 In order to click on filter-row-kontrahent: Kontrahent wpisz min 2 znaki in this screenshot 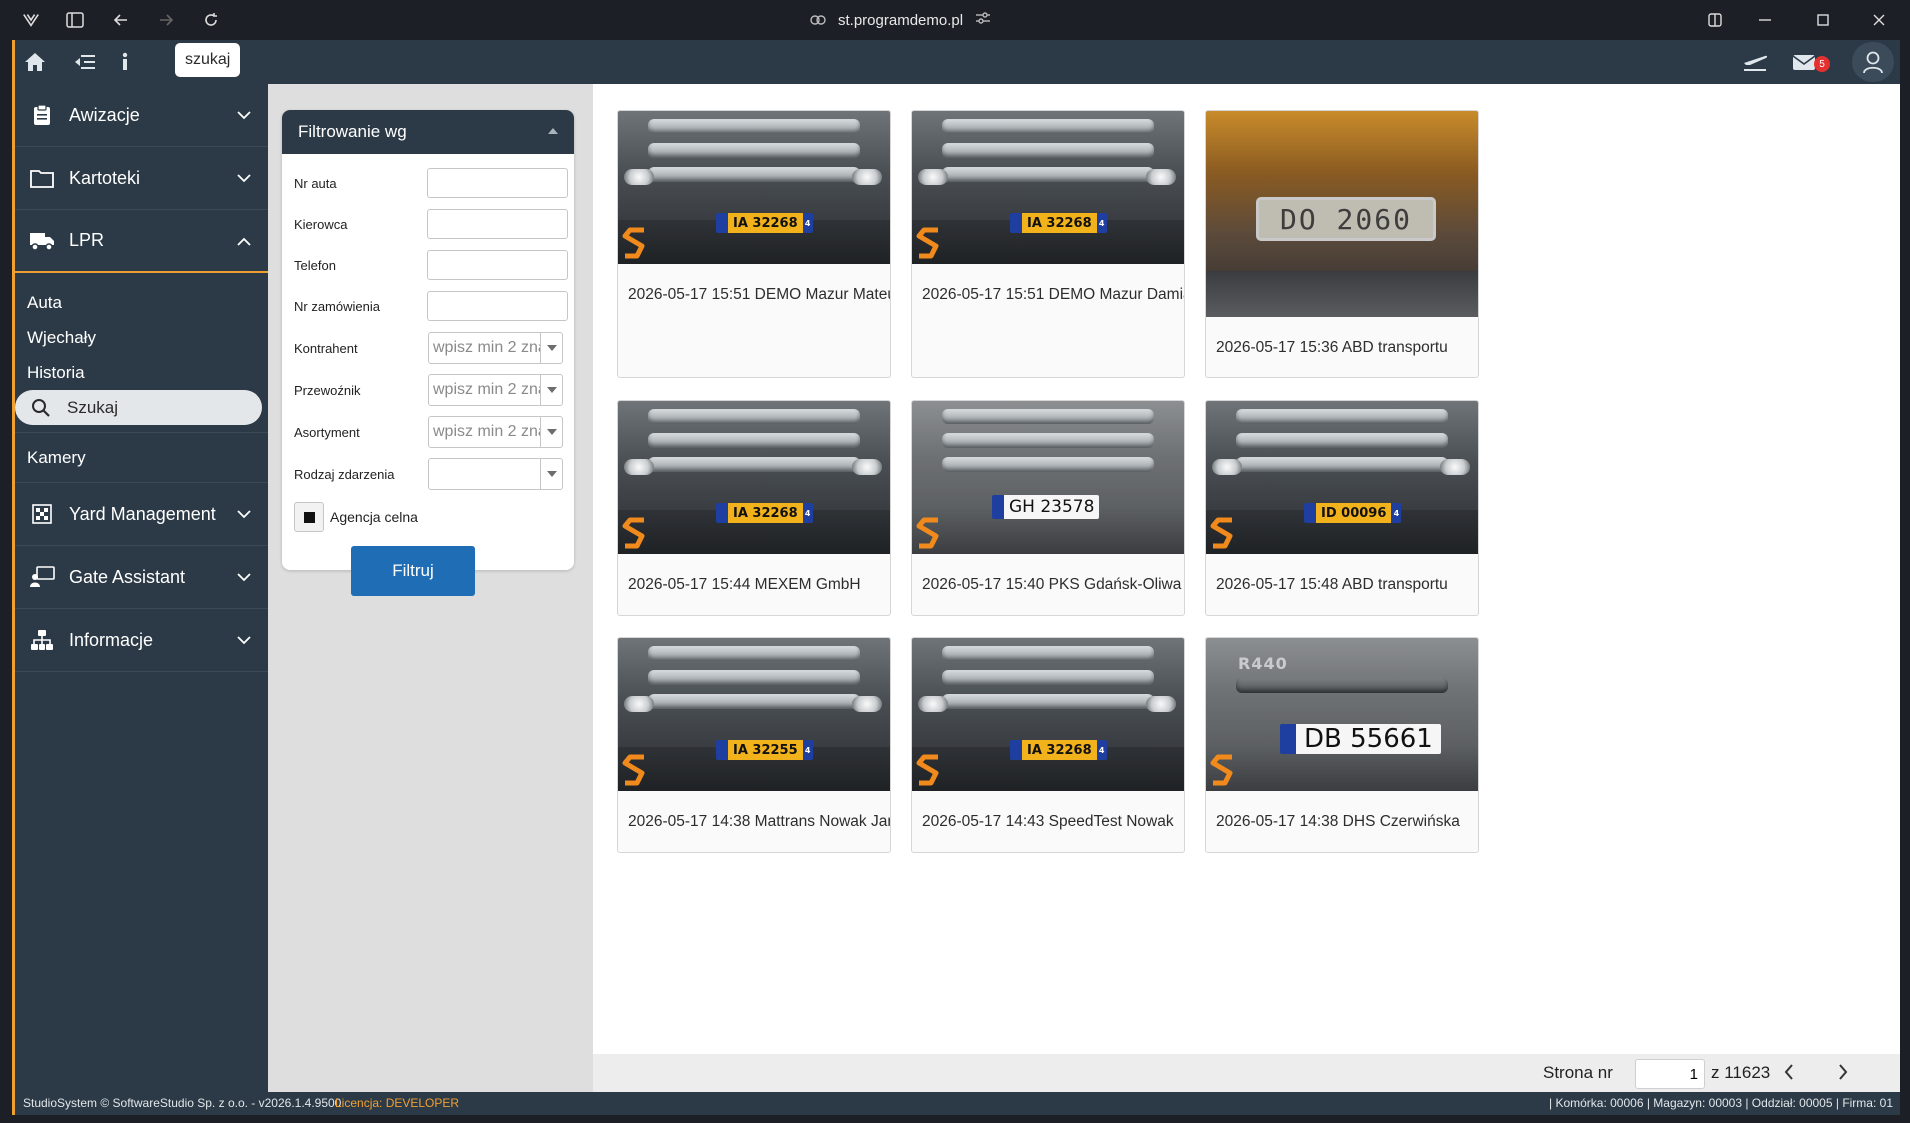, I will do `click(431, 348)`.